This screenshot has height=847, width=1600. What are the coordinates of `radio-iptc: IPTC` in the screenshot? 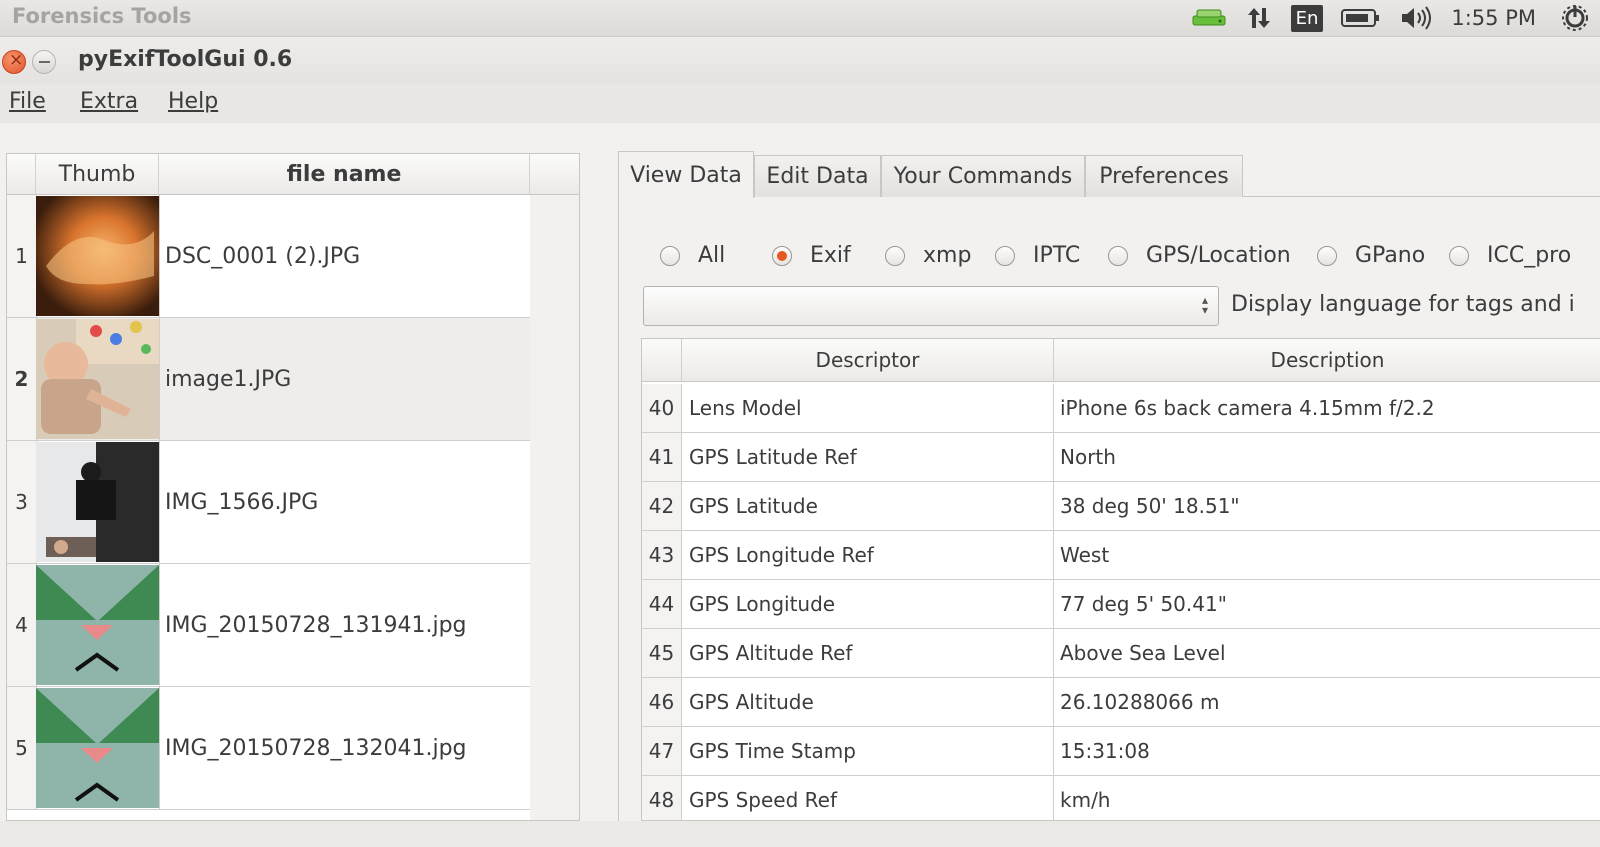 It's located at (1037, 255).